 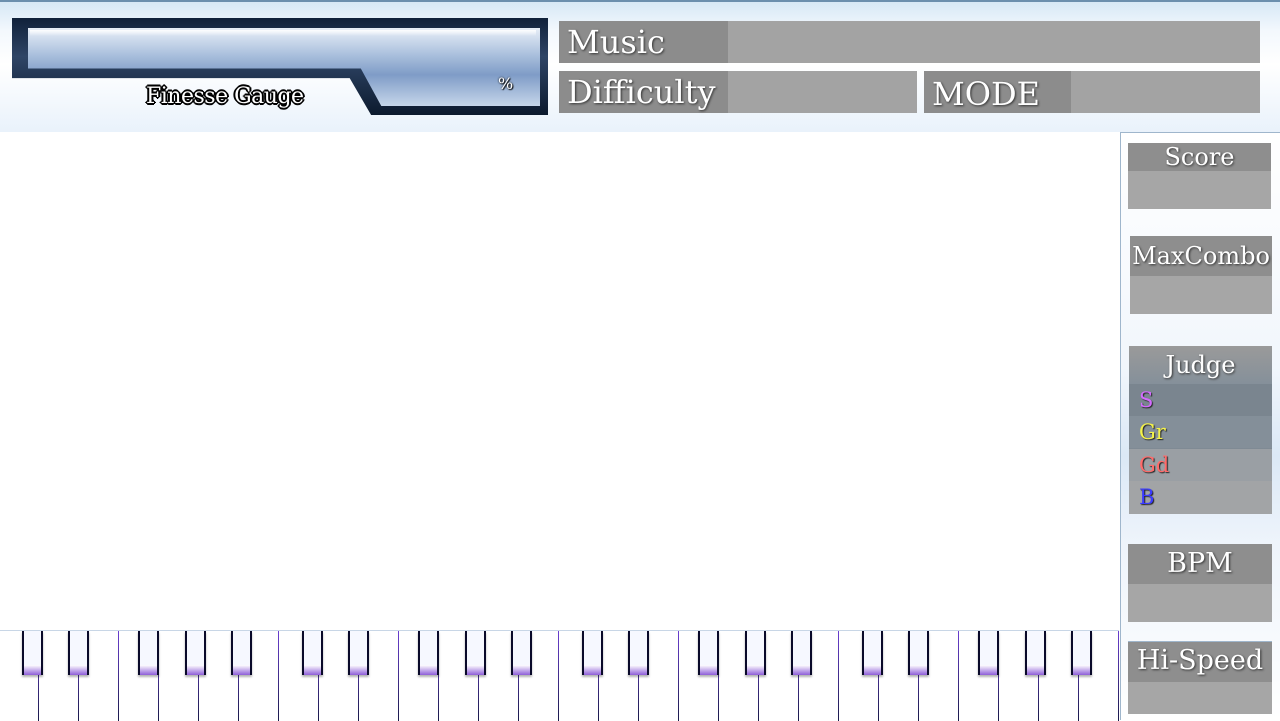 What do you see at coordinates (283, 33) in the screenshot?
I see `finesse-gauge-shine` at bounding box center [283, 33].